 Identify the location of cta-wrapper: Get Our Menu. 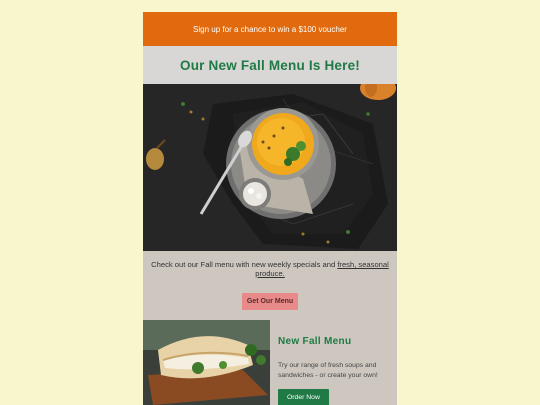
(270, 300).